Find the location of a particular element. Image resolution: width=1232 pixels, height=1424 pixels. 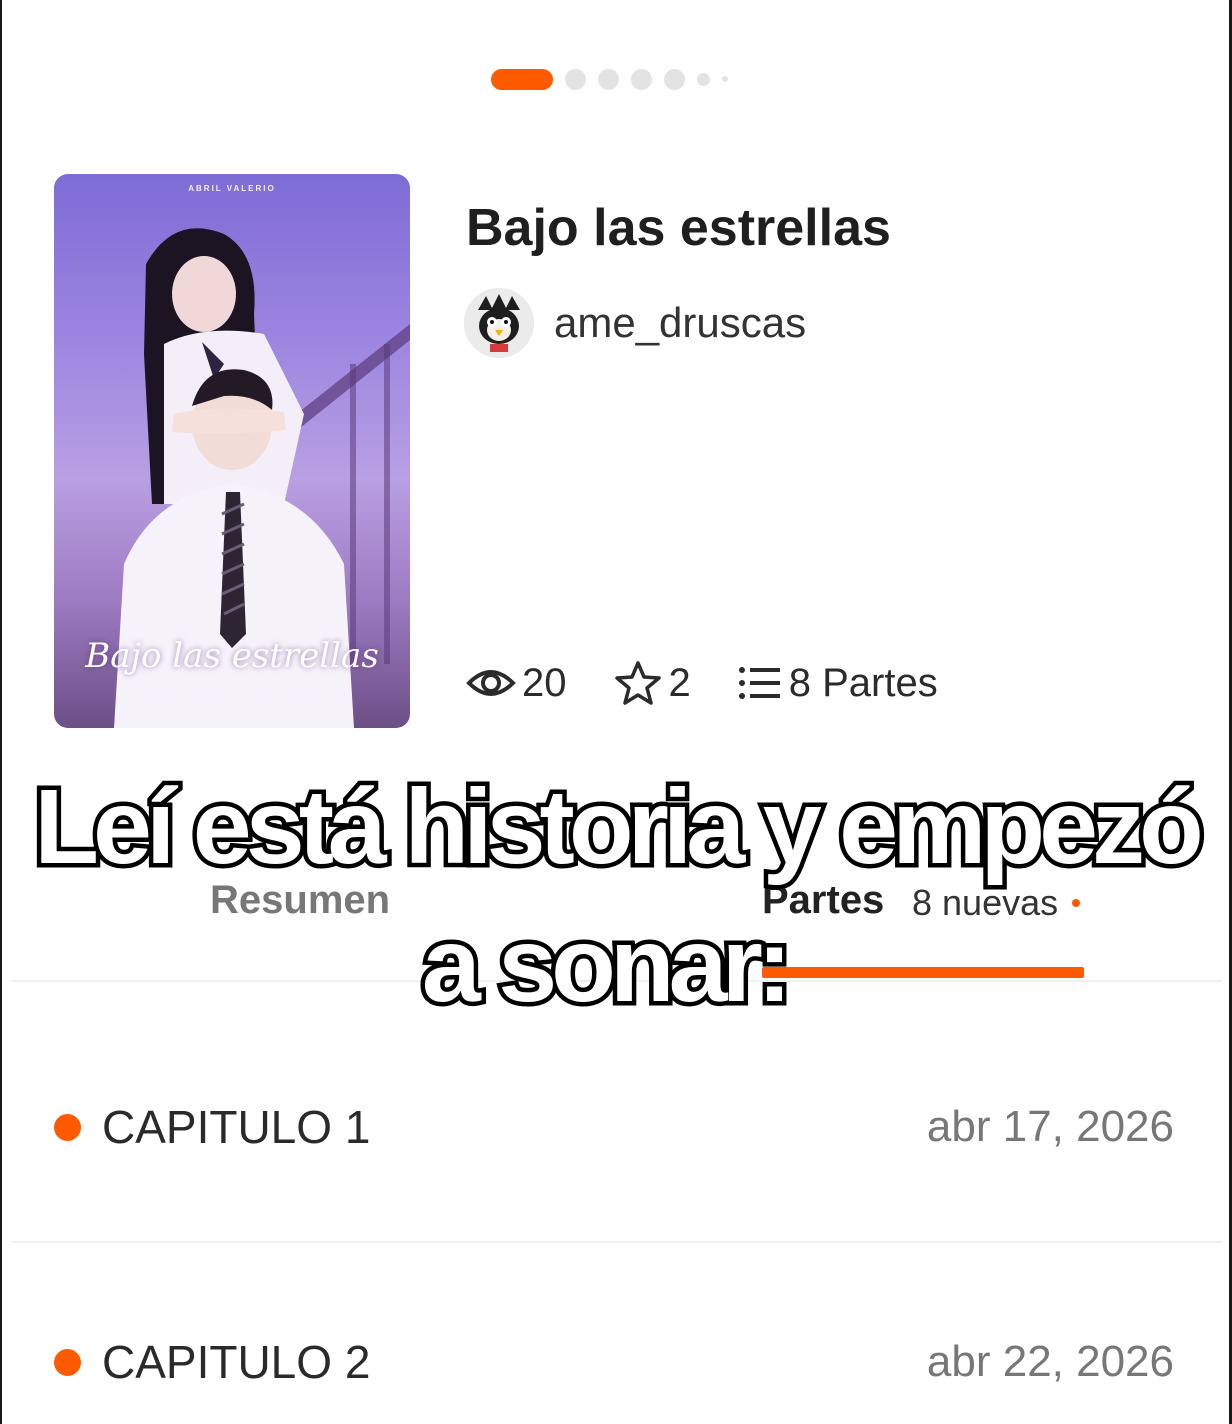

new-indicator-dot is located at coordinates (1076, 903).